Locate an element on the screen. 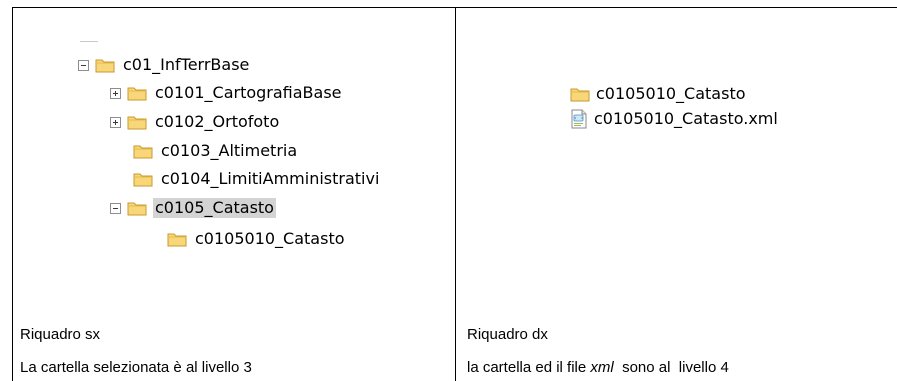 The width and height of the screenshot is (897, 381). tree-item-c0101: c0101_CartografiaBase is located at coordinates (227, 93).